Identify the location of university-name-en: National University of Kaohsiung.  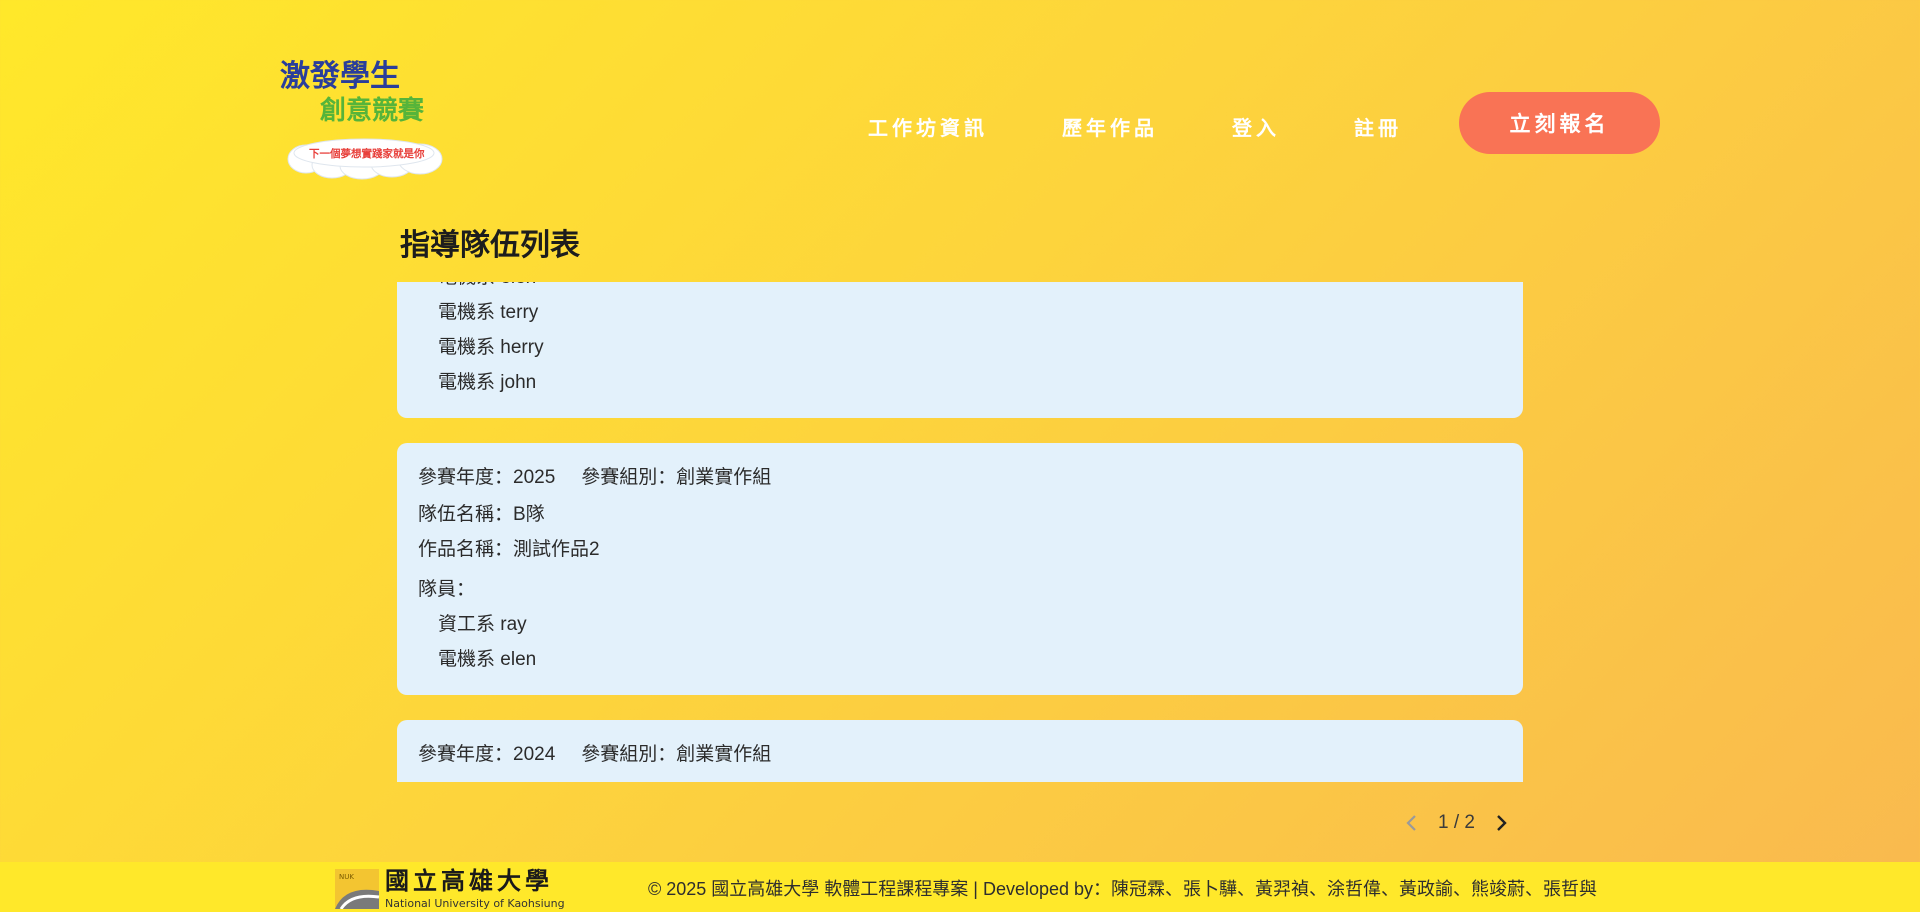
(475, 903).